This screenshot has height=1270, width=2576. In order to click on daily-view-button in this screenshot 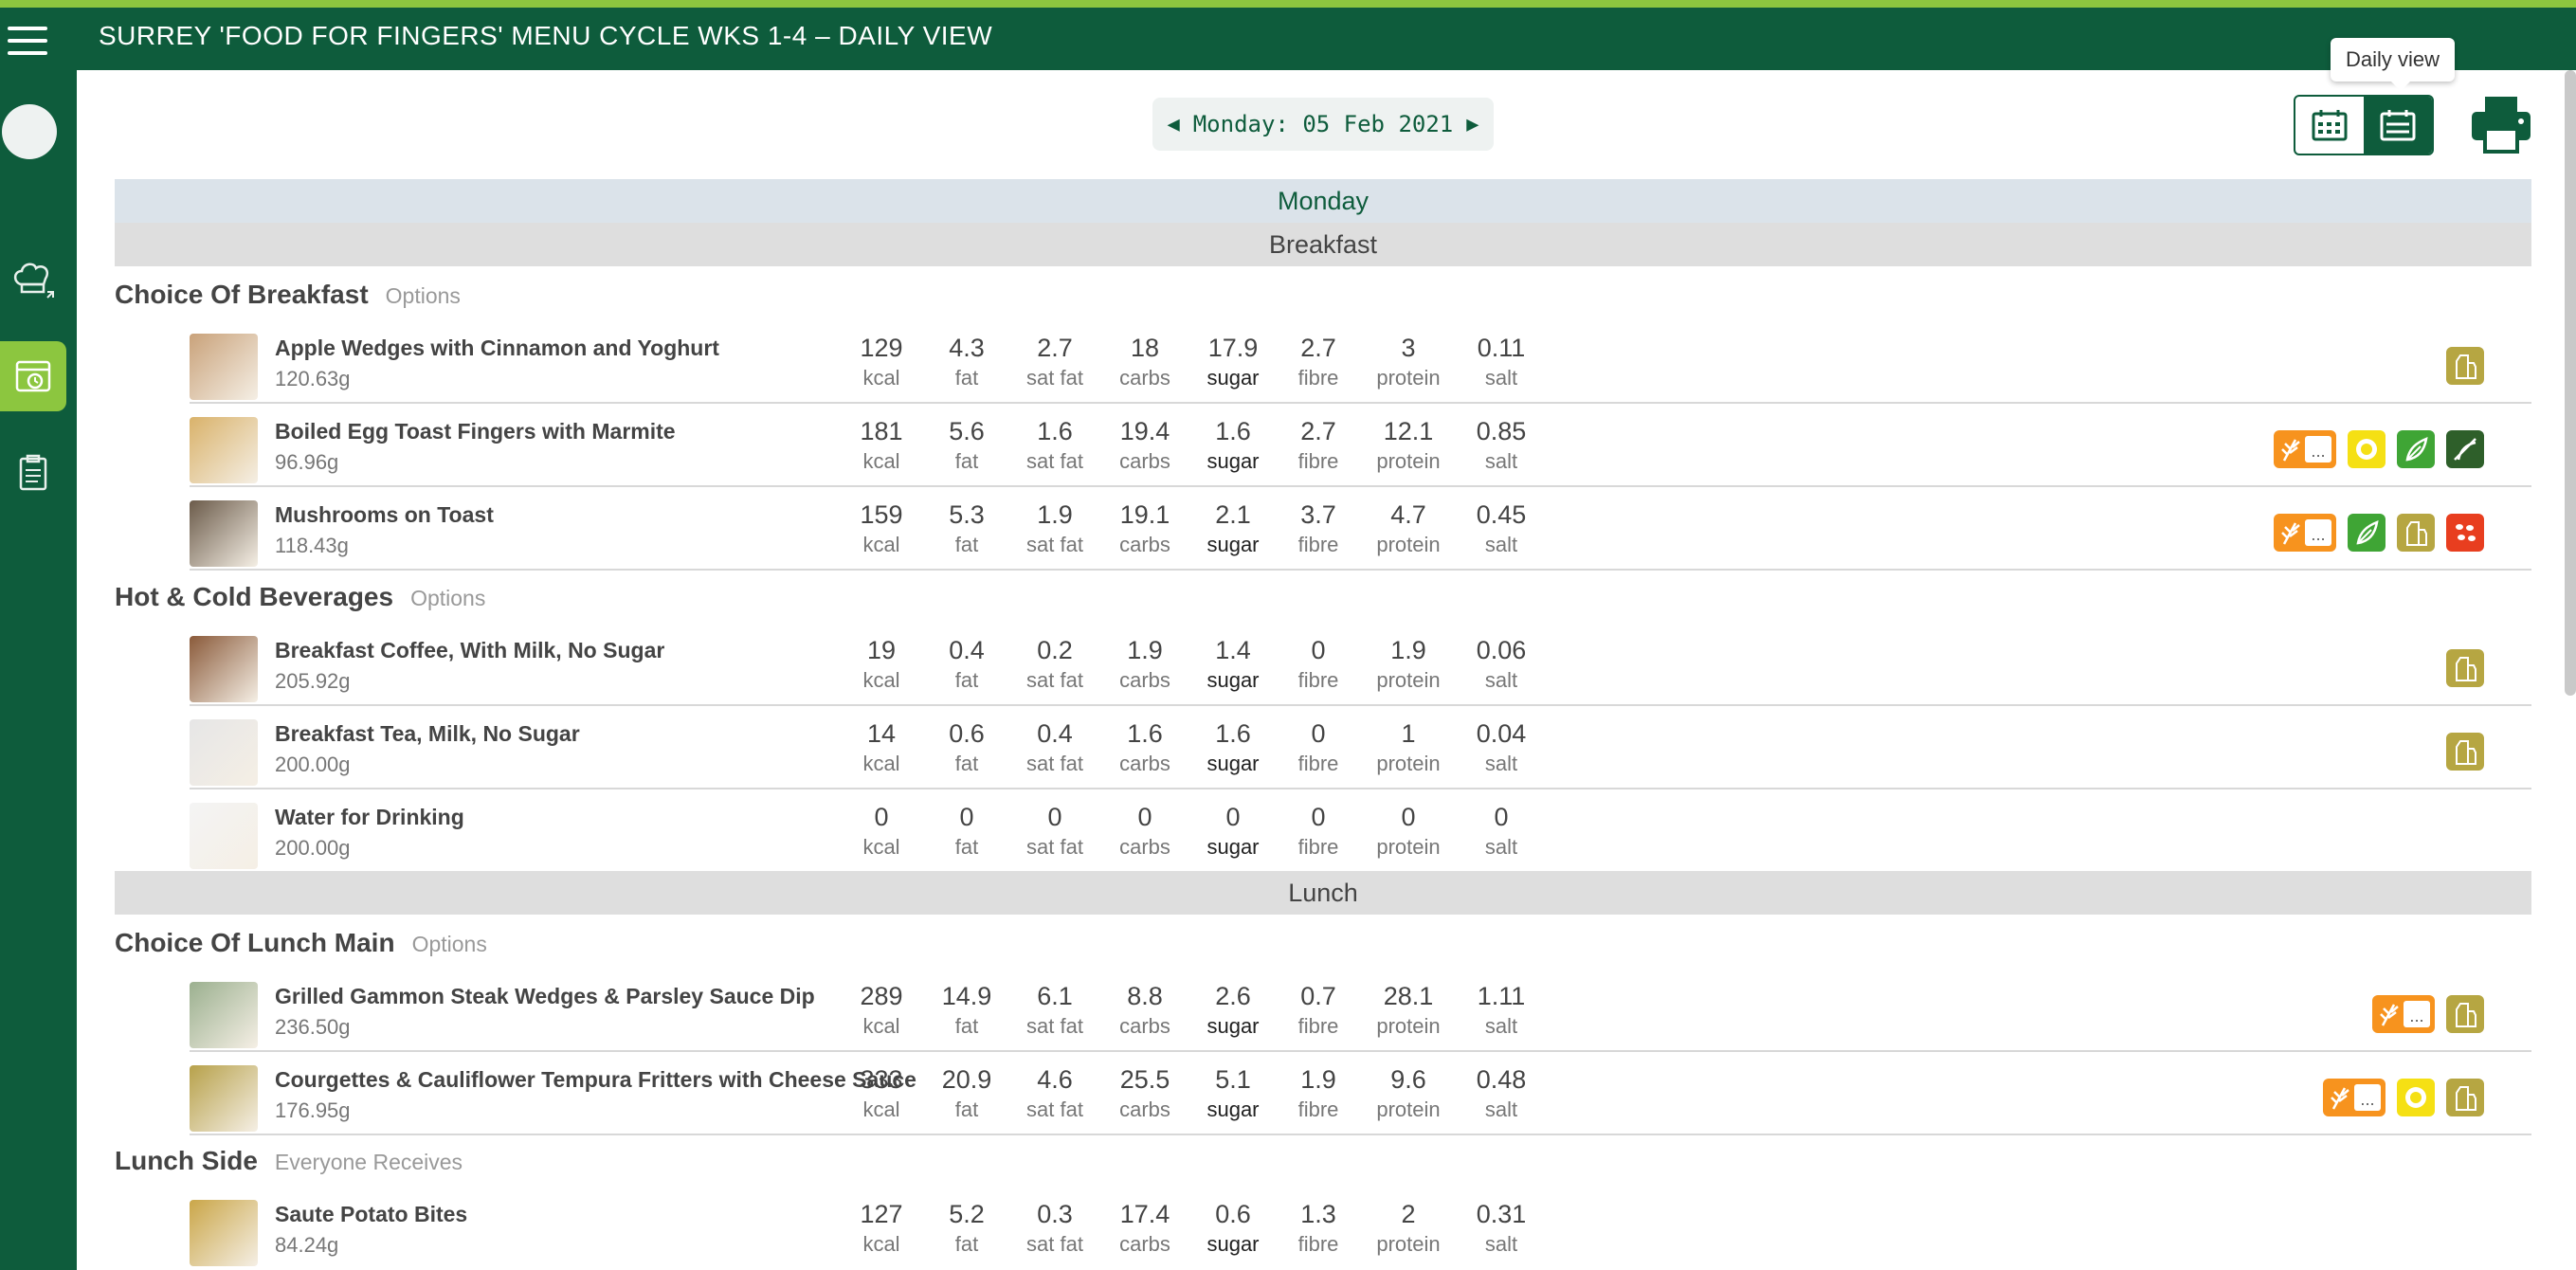, I will do `click(2398, 125)`.